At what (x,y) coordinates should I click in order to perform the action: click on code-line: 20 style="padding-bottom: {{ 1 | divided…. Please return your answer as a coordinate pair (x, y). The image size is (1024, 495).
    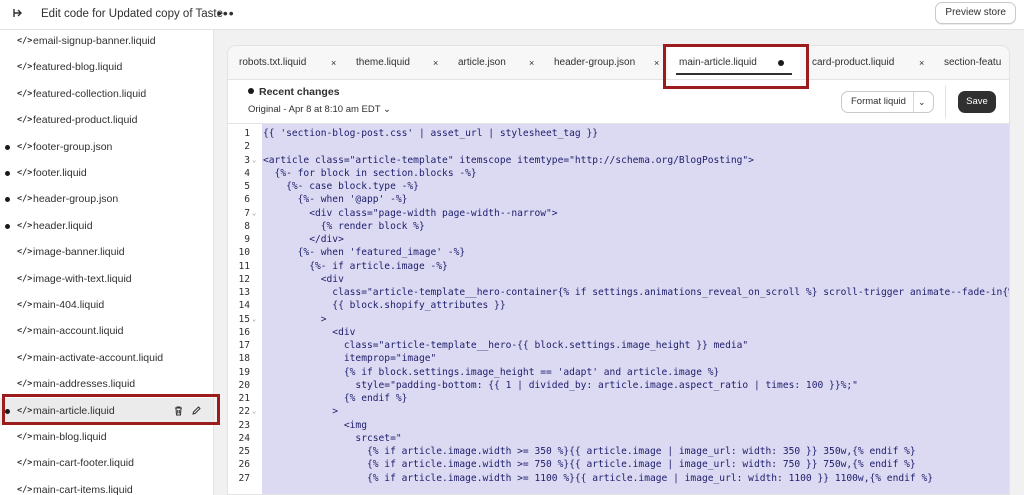
    Looking at the image, I should click on (618, 385).